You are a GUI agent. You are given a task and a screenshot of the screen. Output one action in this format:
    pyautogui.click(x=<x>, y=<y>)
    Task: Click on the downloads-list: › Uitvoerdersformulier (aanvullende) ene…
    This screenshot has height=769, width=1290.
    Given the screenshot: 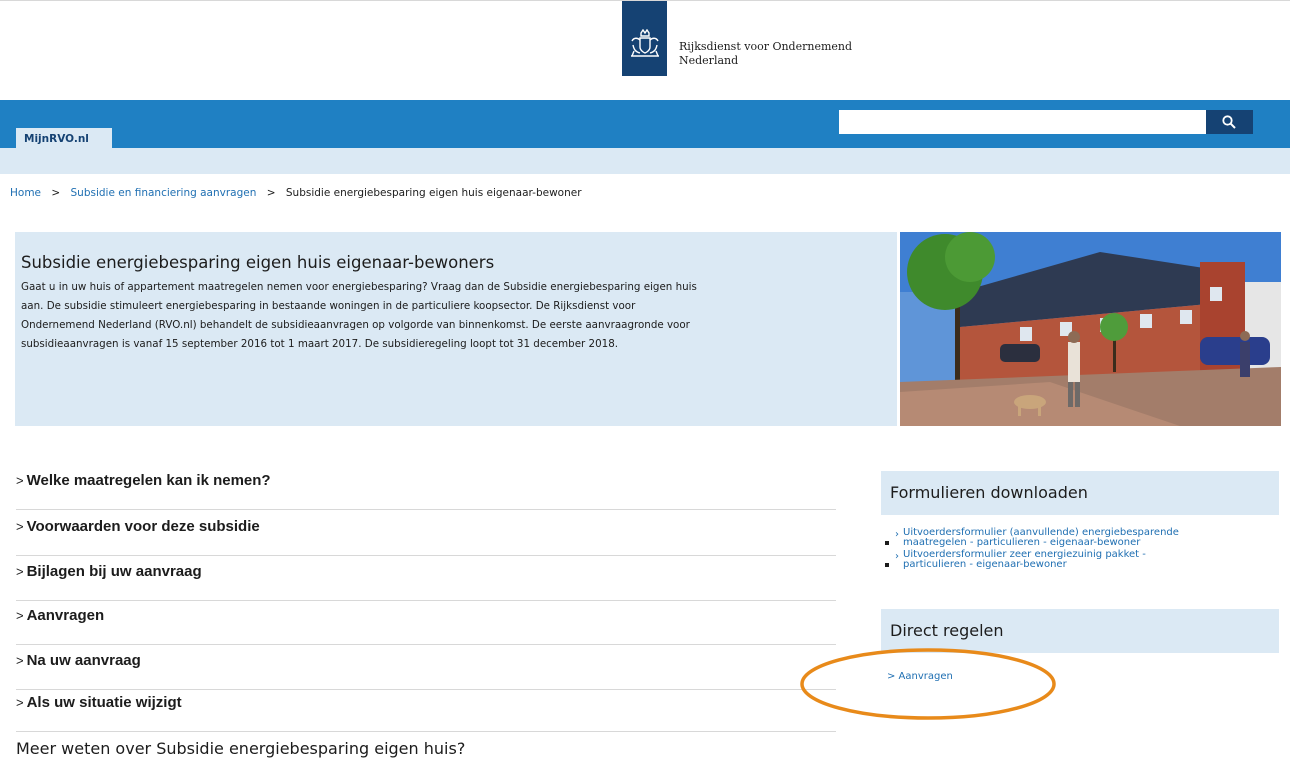 What is the action you would take?
    pyautogui.click(x=1080, y=550)
    